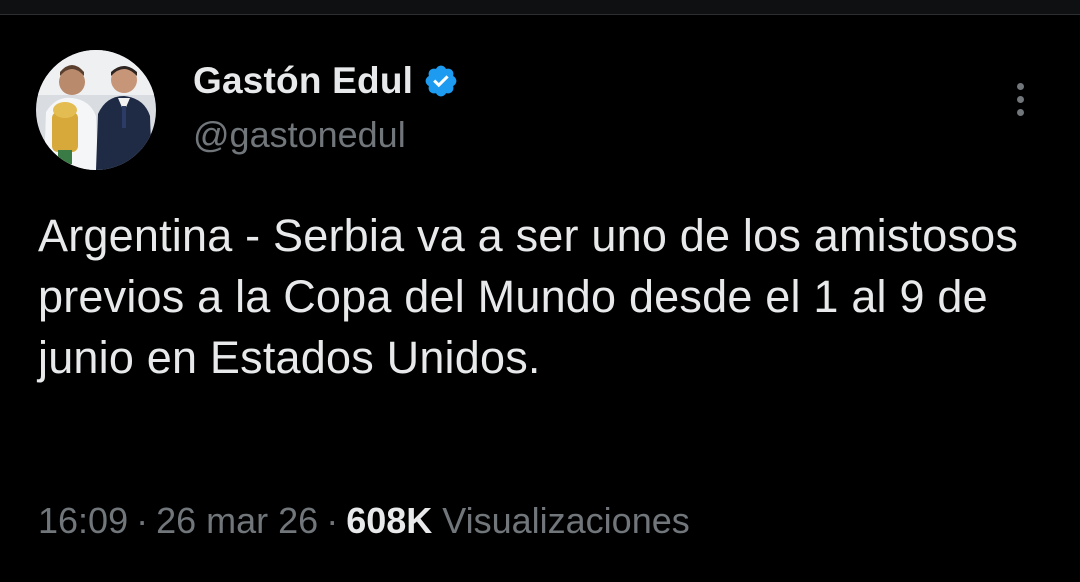 Image resolution: width=1080 pixels, height=582 pixels. What do you see at coordinates (389, 520) in the screenshot?
I see `views-count: 608K` at bounding box center [389, 520].